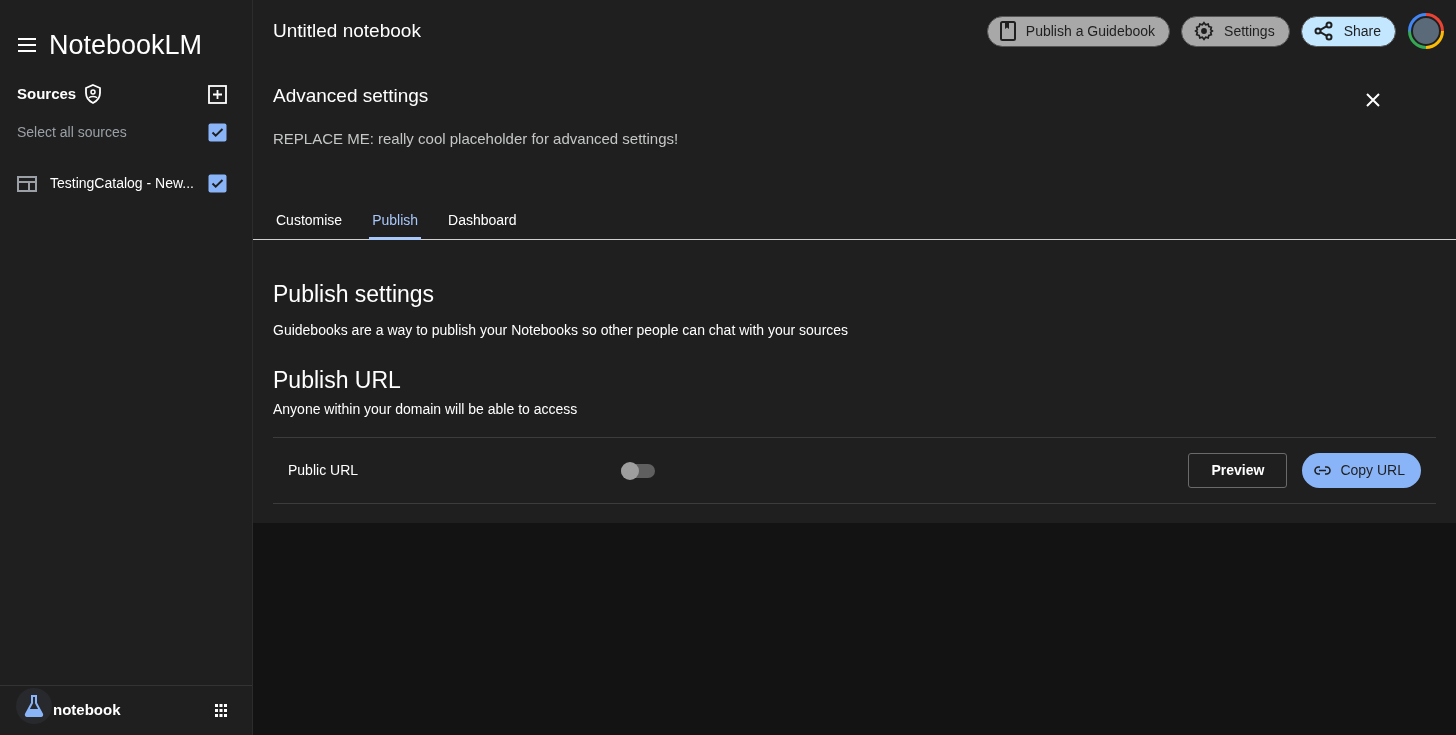  Describe the element at coordinates (1373, 100) in the screenshot. I see `close-icon` at that location.